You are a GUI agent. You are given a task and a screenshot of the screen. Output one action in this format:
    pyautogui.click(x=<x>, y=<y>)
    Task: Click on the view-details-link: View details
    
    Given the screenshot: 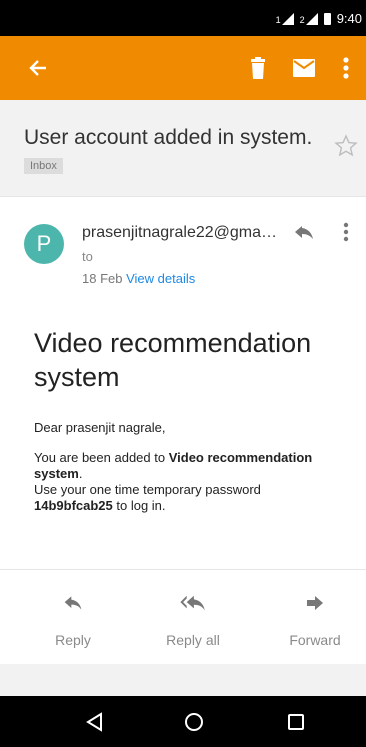 What is the action you would take?
    pyautogui.click(x=160, y=278)
    